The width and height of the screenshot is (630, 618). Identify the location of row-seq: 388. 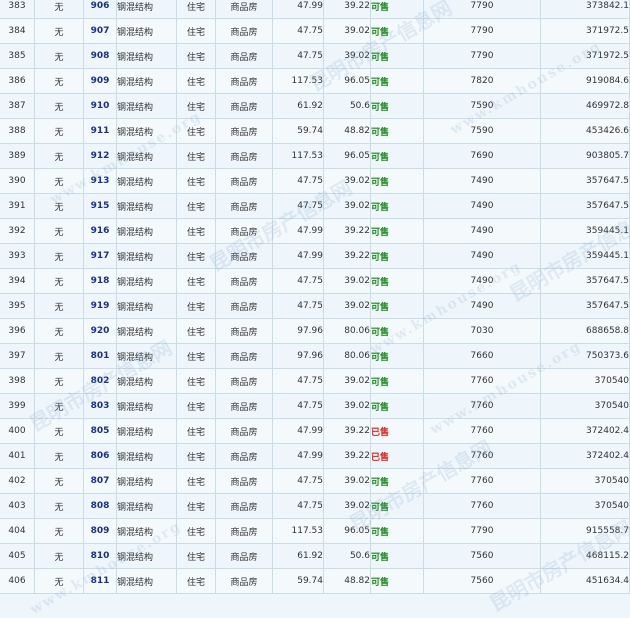
(17, 131).